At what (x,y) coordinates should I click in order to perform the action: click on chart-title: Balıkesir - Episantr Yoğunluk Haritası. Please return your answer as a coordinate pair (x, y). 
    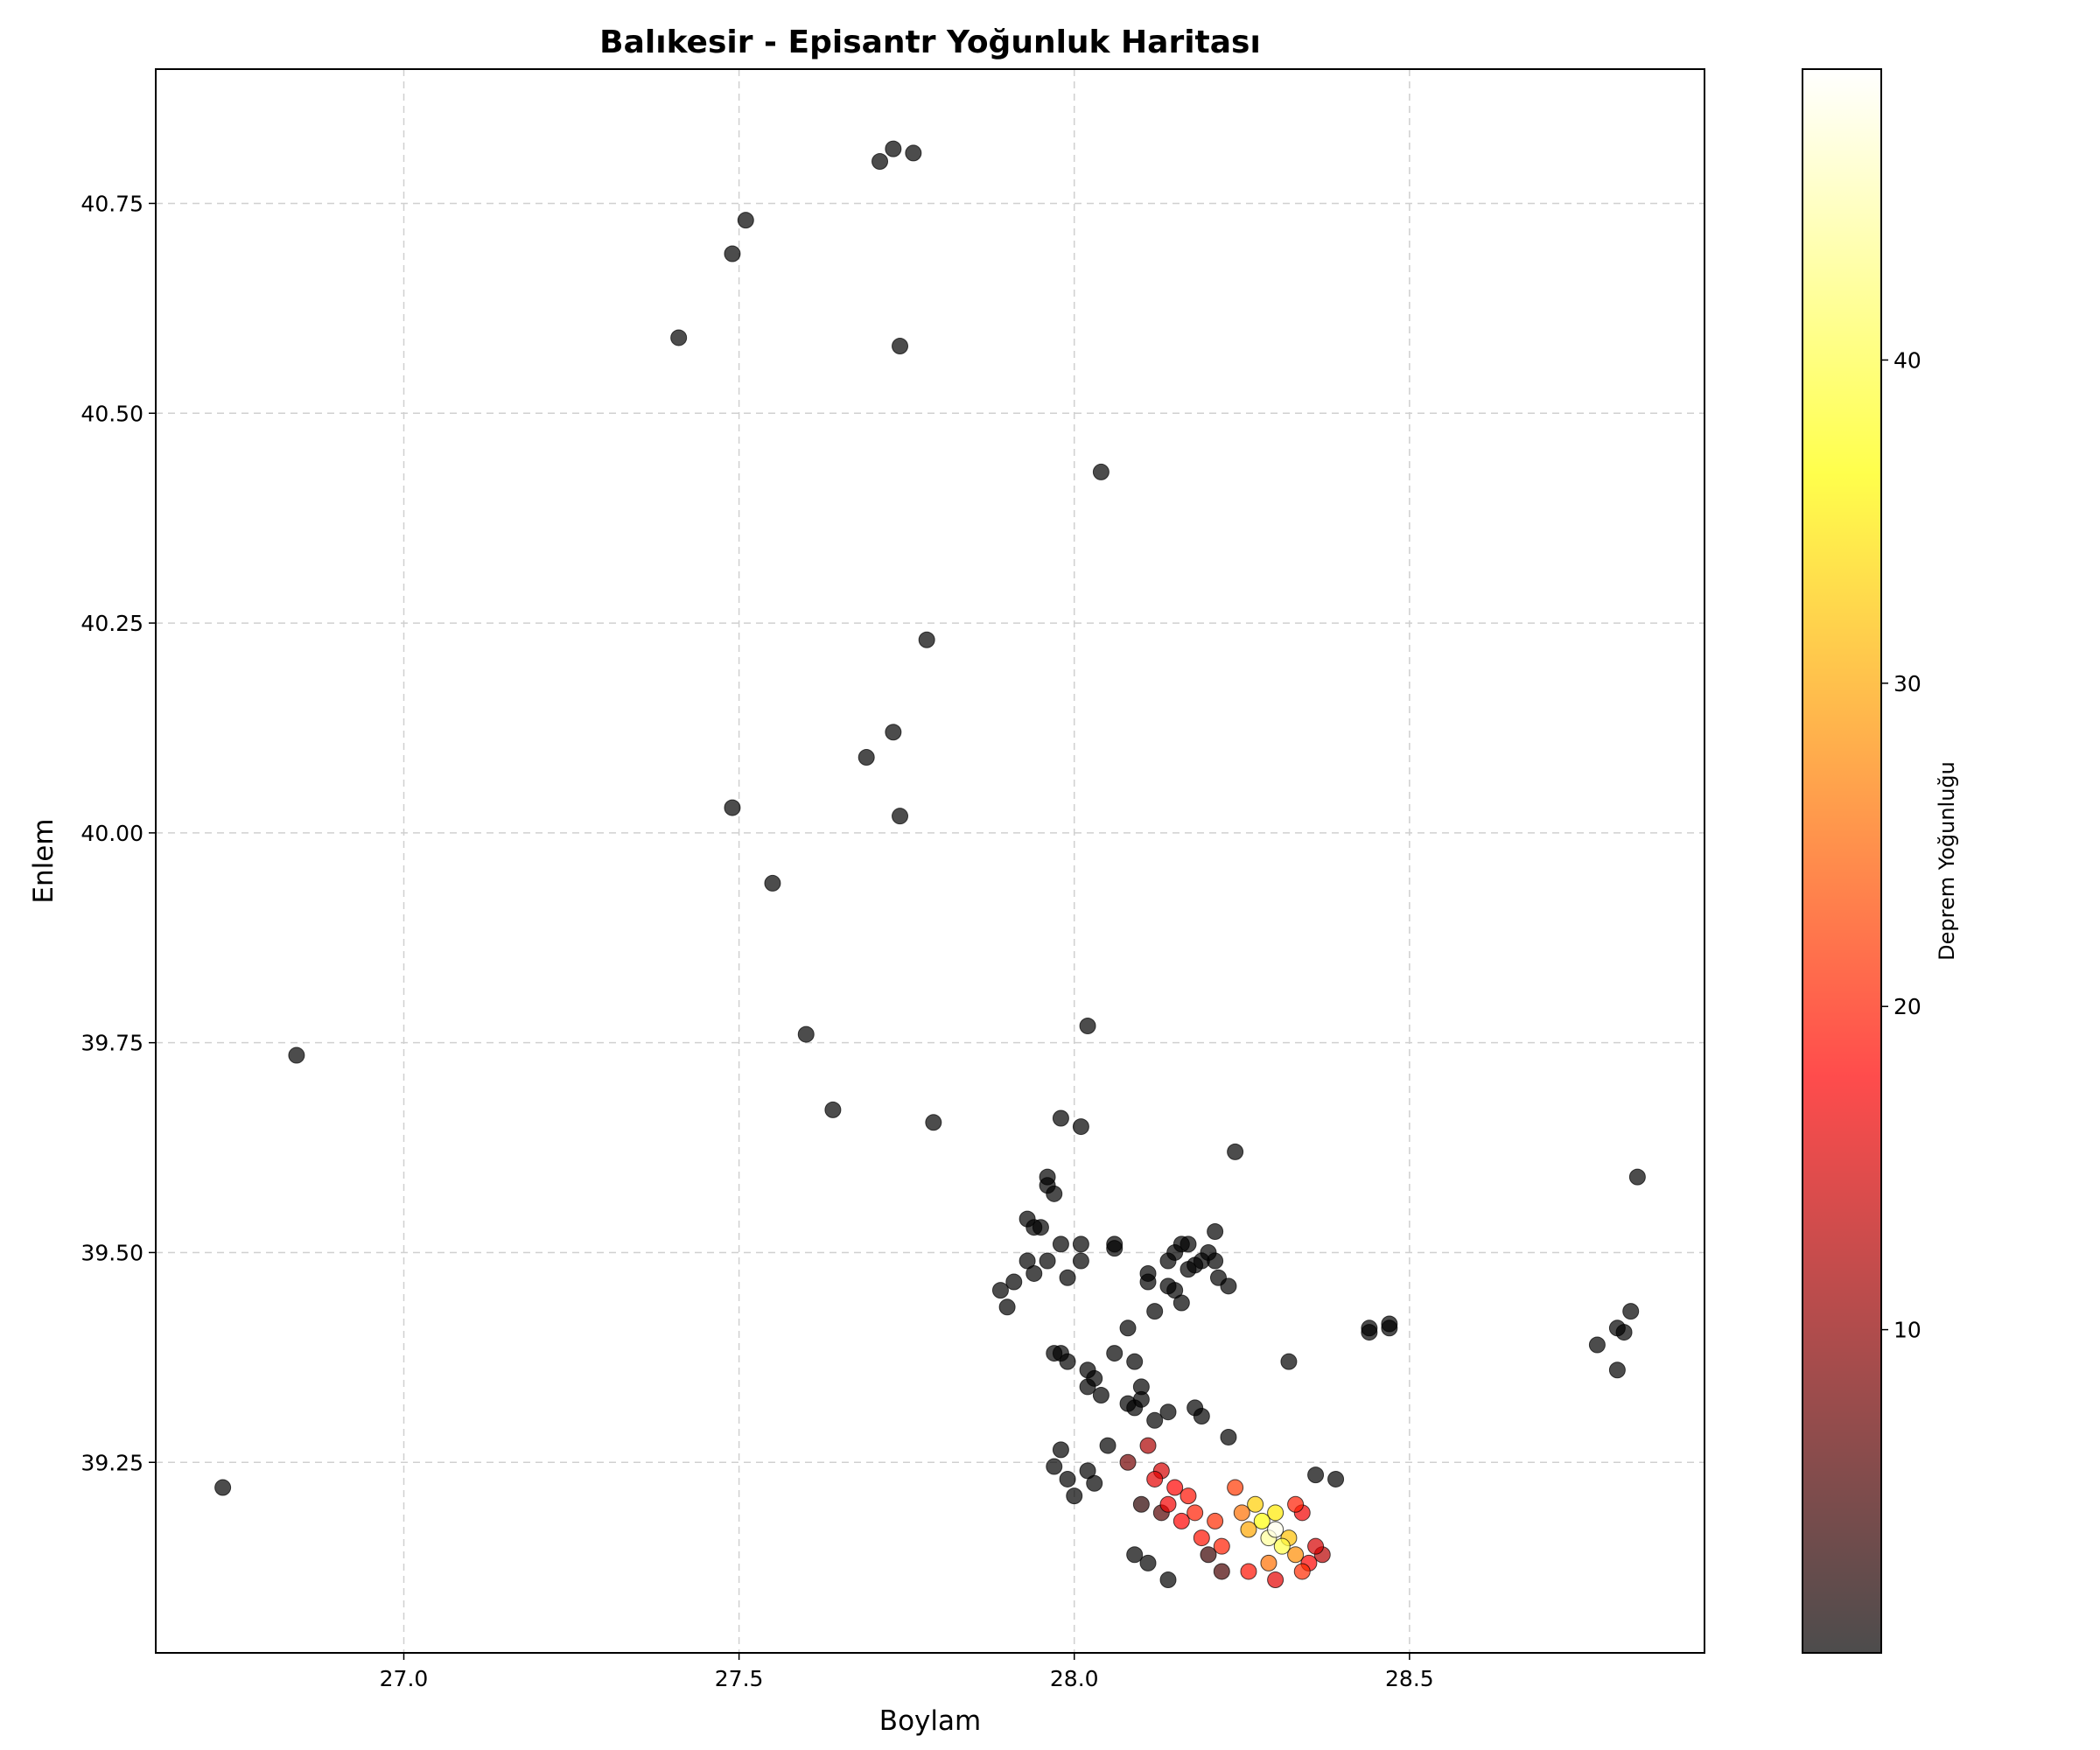
    Looking at the image, I should click on (930, 42).